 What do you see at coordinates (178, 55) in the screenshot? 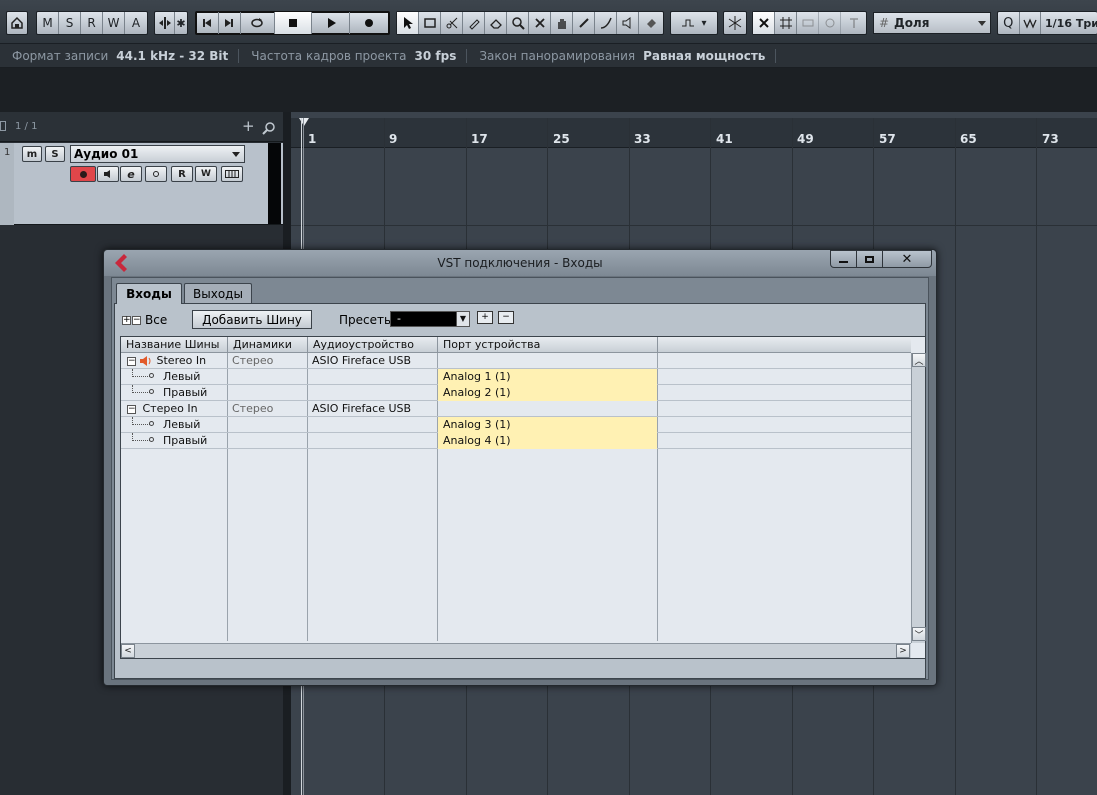
I see `record-format-value: 44.1 kHz - 32 Bit` at bounding box center [178, 55].